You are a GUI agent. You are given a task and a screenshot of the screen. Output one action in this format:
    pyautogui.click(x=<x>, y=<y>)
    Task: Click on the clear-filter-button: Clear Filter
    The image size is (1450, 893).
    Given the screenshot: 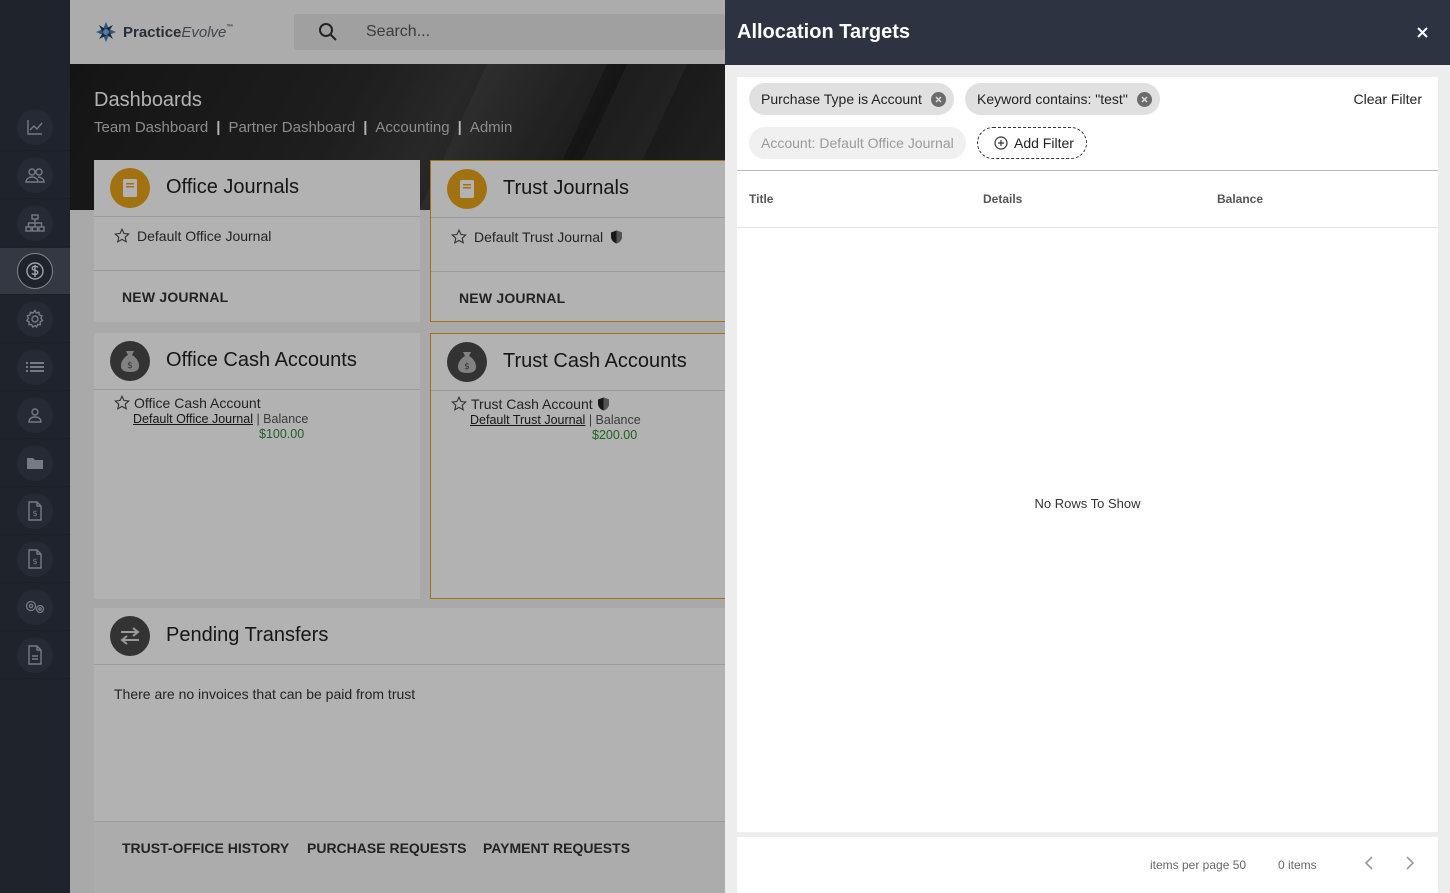 What is the action you would take?
    pyautogui.click(x=1388, y=99)
    